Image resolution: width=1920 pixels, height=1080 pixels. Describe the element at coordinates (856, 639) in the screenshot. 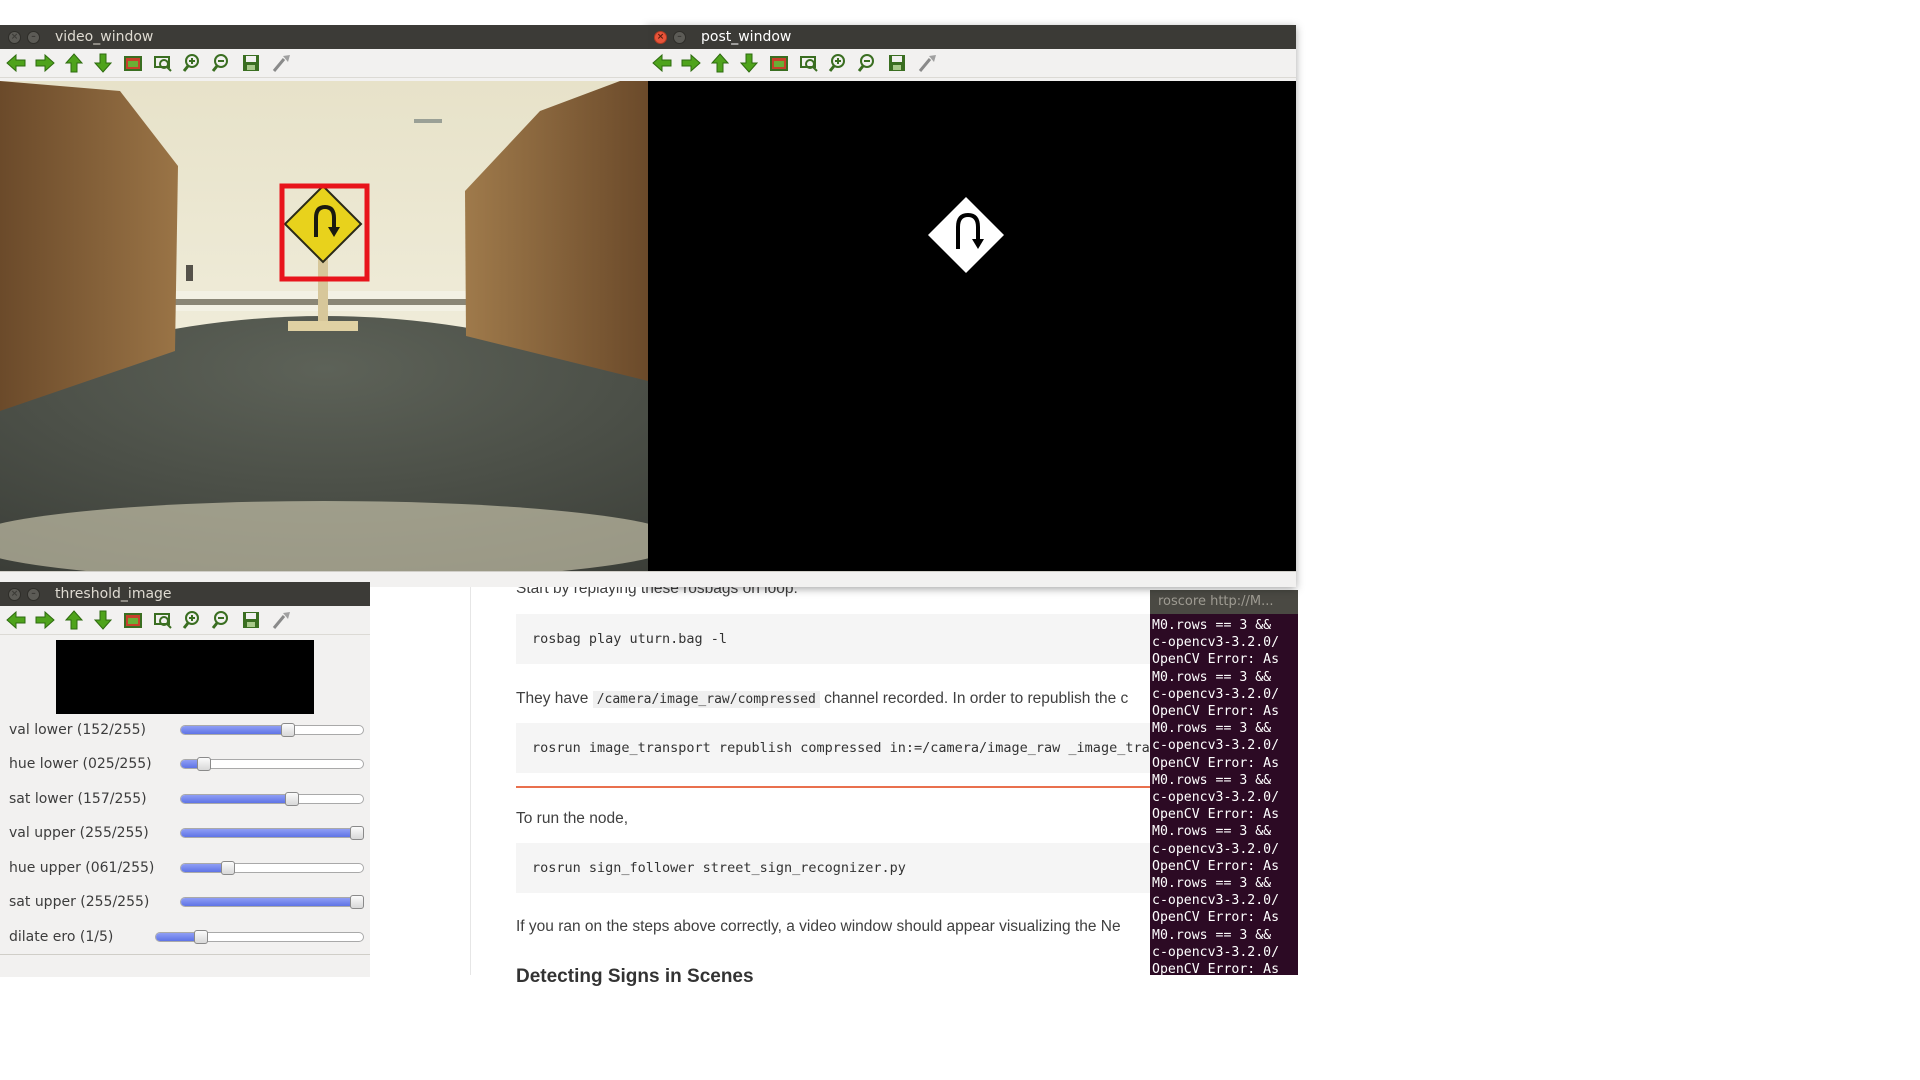

I see `code-block-rosbag: rosbag play uturn.bag -l` at that location.